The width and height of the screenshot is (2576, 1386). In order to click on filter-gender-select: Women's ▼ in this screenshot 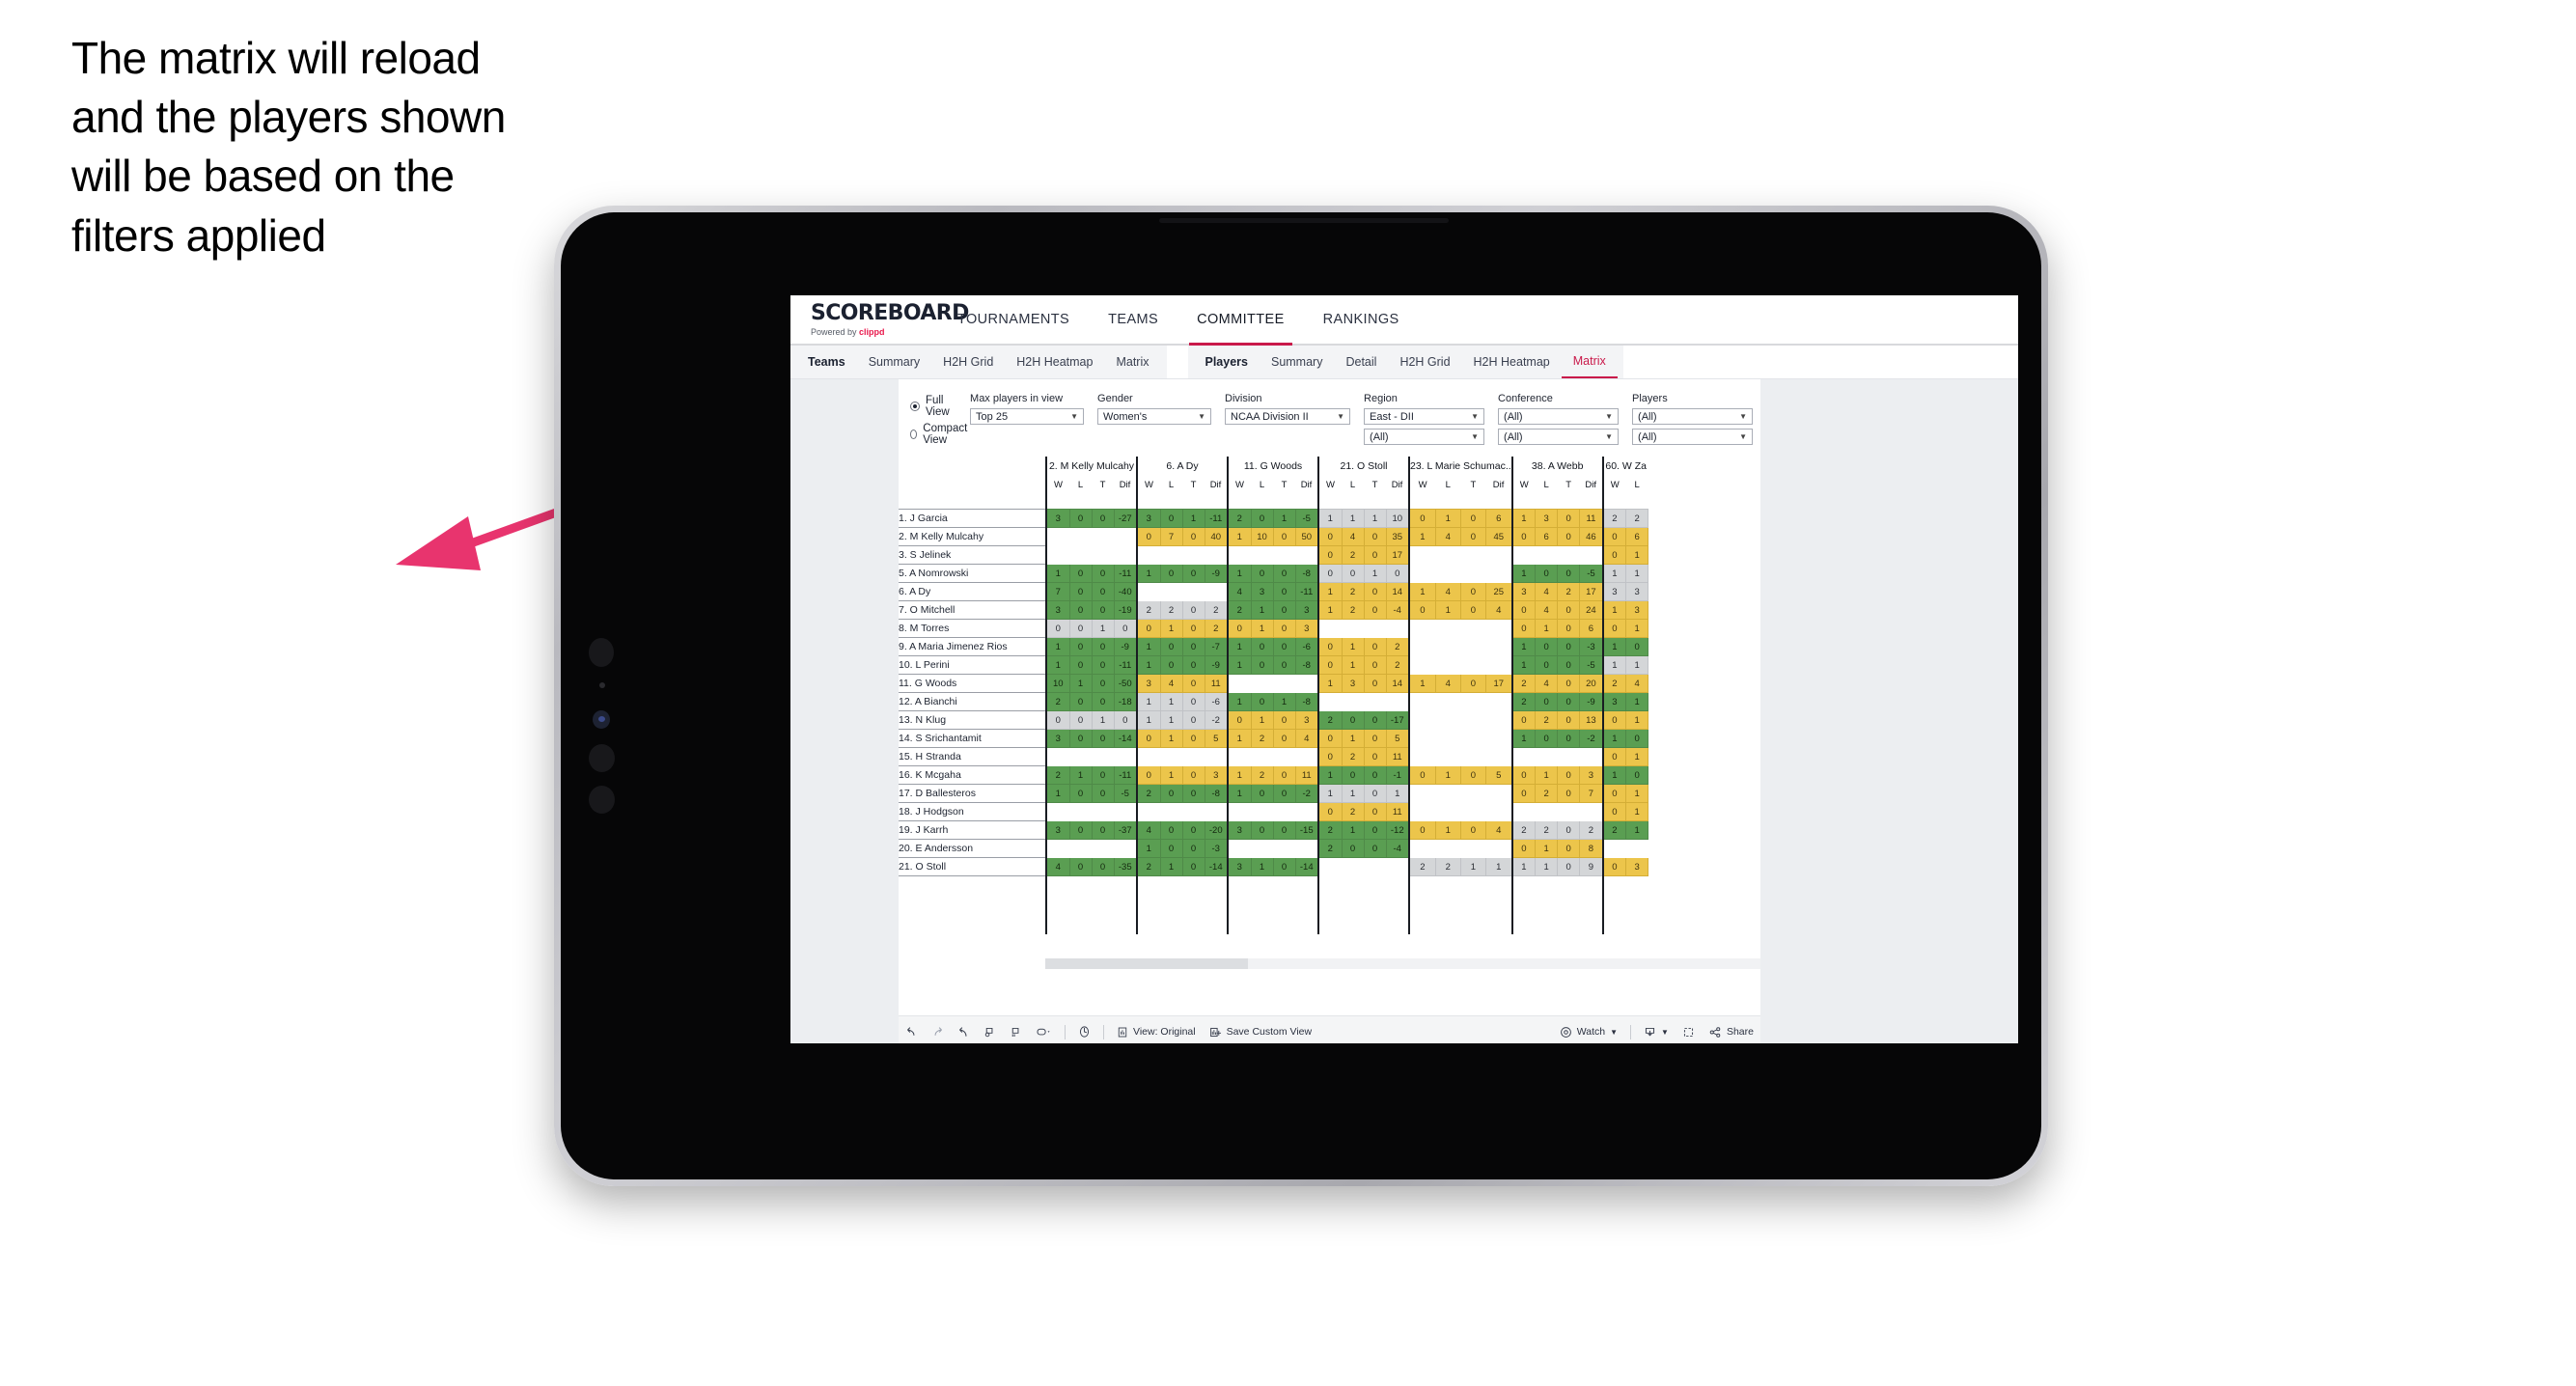, I will do `click(1154, 416)`.